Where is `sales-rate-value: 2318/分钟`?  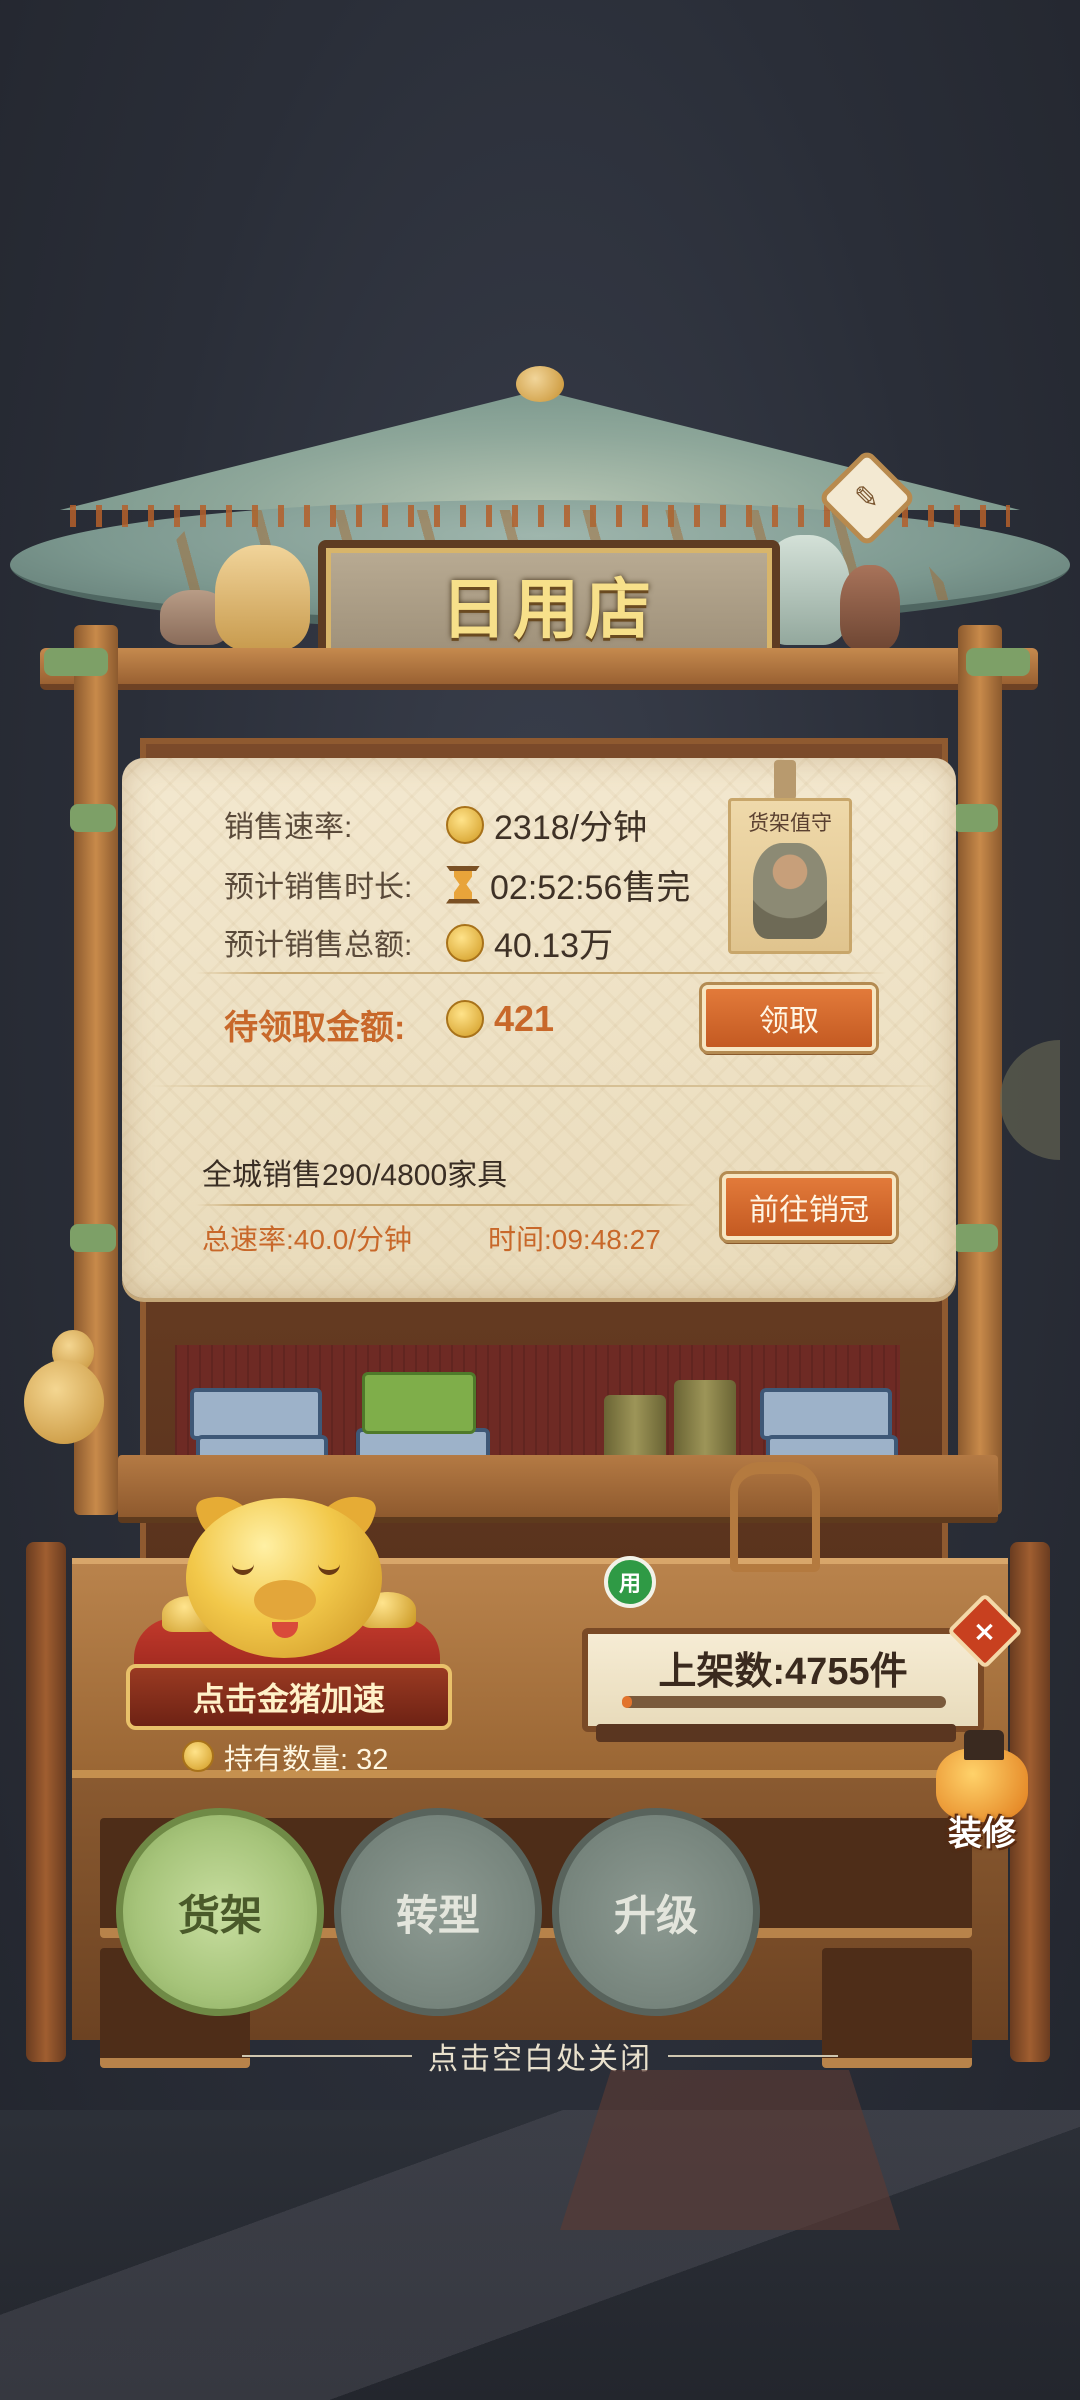
sales-rate-value: 2318/分钟 is located at coordinates (546, 824).